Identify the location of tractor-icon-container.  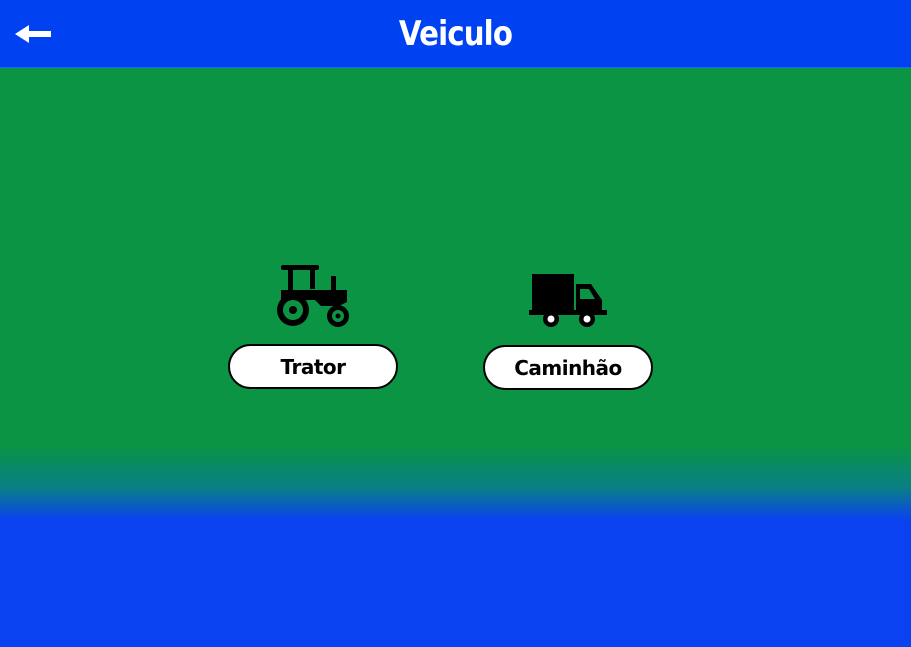
(313, 295).